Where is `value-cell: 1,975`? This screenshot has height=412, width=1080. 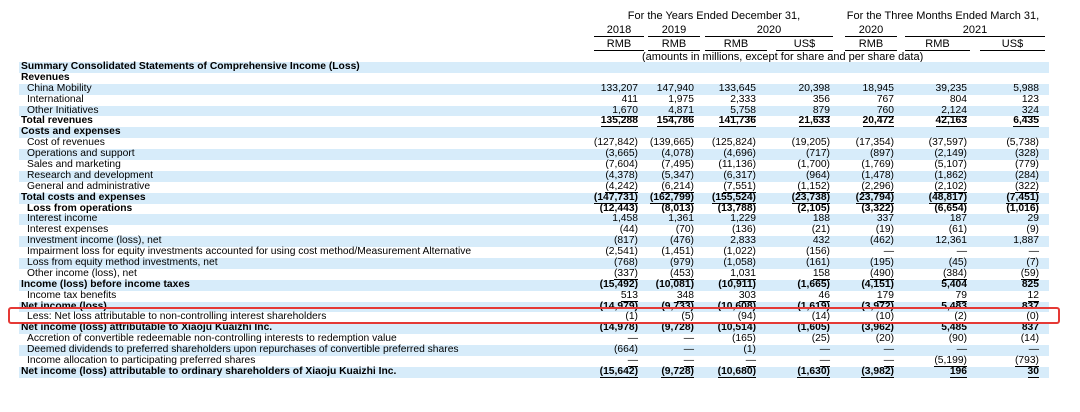 value-cell: 1,975 is located at coordinates (664, 100).